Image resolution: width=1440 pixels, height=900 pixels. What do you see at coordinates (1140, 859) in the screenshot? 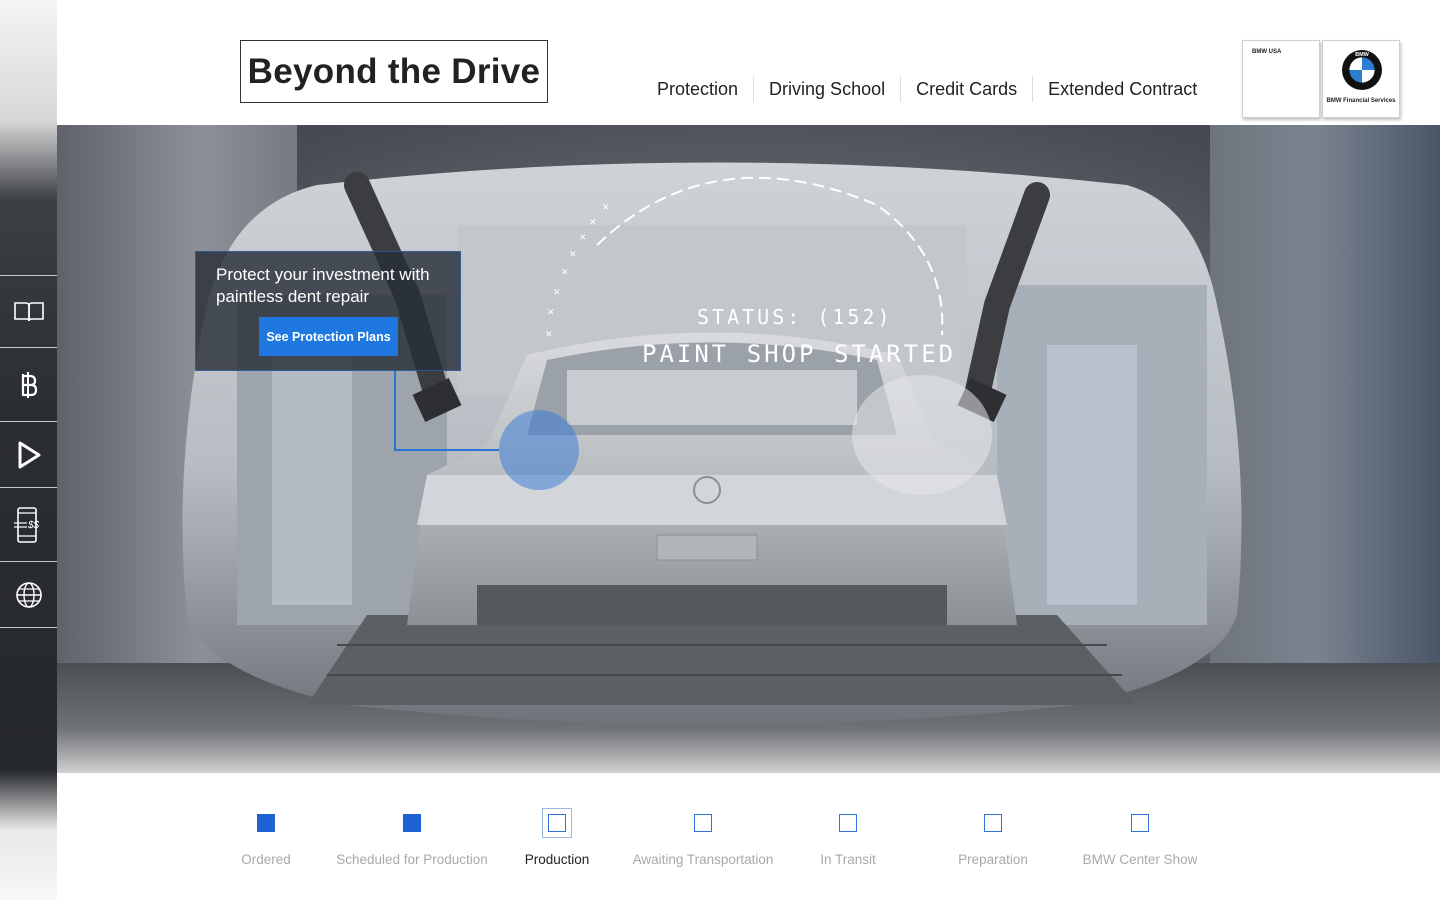
I see `step-label: BMW Center Show` at bounding box center [1140, 859].